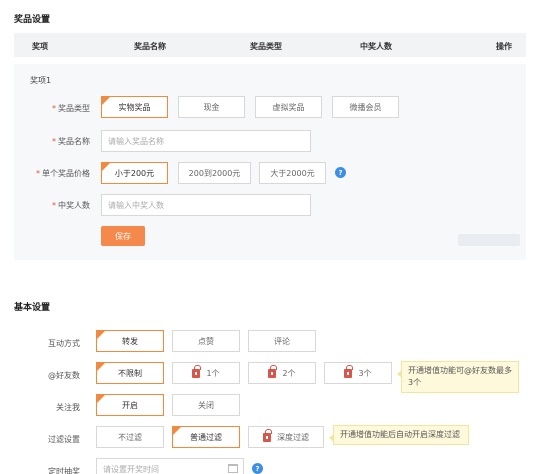 The height and width of the screenshot is (474, 536). What do you see at coordinates (134, 173) in the screenshot?
I see `price-under-200-option: 小于200元` at bounding box center [134, 173].